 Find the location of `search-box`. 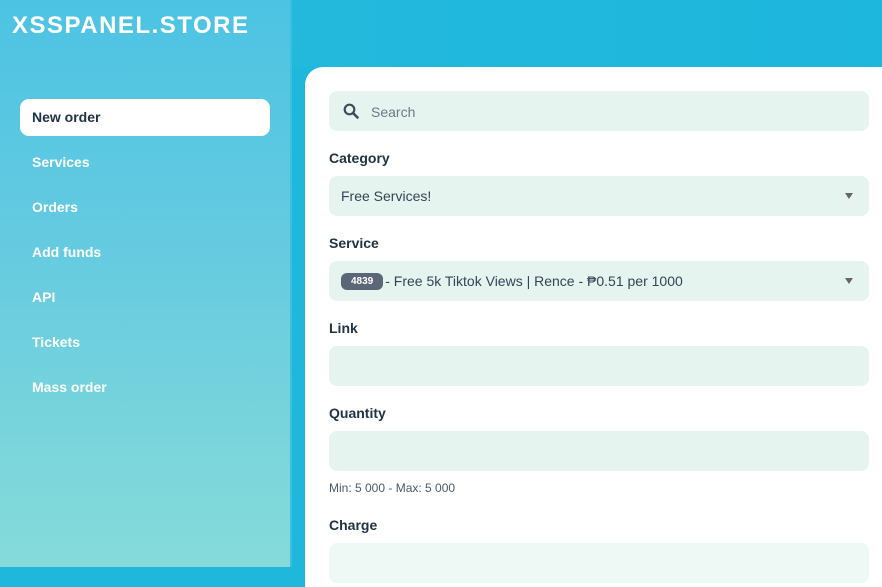

search-box is located at coordinates (599, 112).